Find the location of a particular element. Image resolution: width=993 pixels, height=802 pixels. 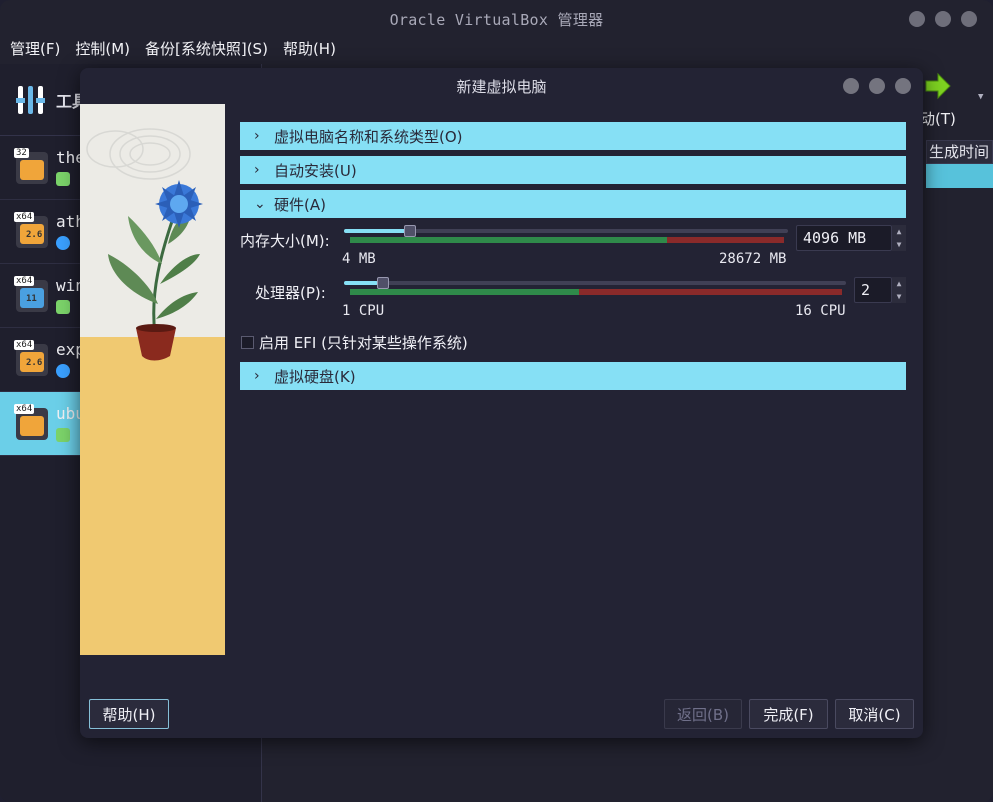

os-icon: x64 11 is located at coordinates (31, 293).